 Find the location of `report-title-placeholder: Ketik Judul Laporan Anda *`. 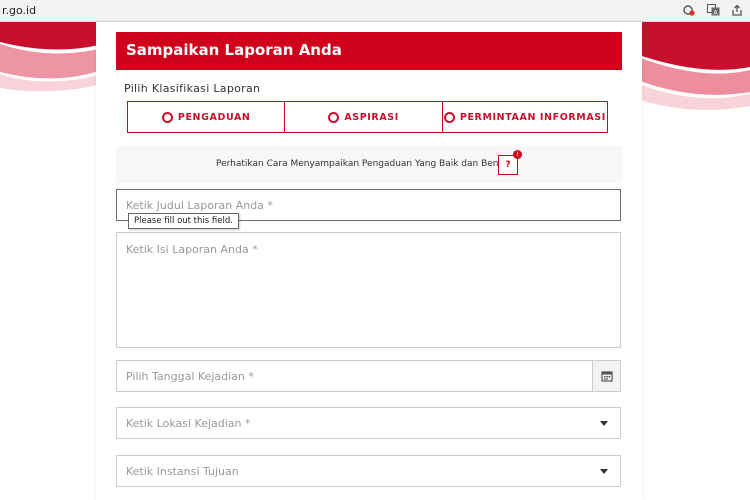

report-title-placeholder: Ketik Judul Laporan Anda * is located at coordinates (199, 205).